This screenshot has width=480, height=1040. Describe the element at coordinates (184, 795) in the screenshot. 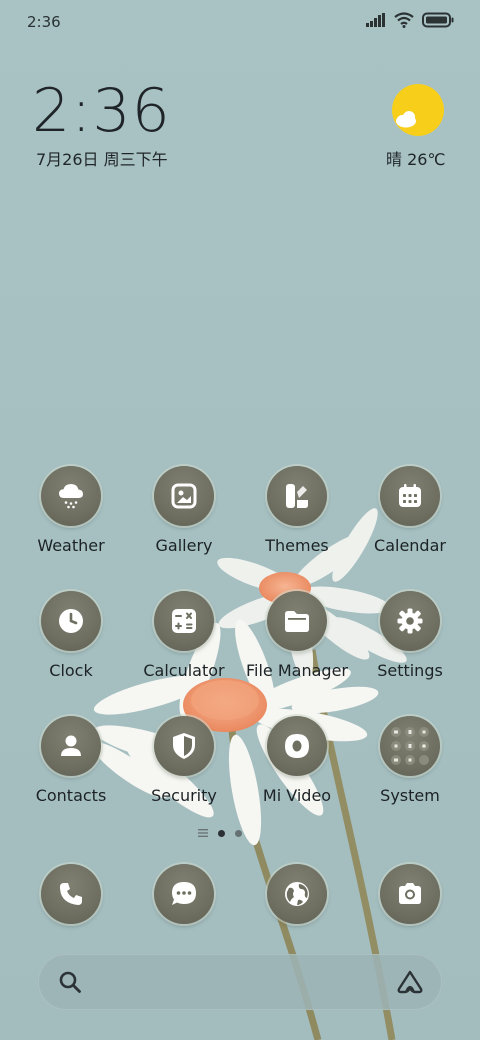

I see `app-label: Security` at that location.